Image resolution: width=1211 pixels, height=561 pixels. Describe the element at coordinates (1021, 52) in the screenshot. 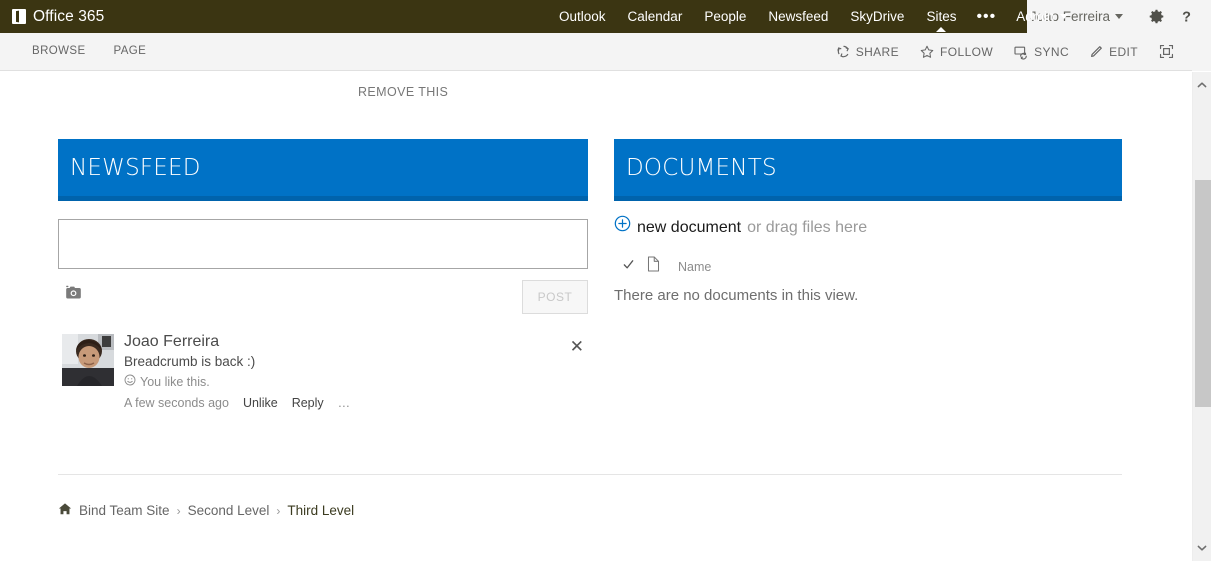

I see `sync-icon` at that location.